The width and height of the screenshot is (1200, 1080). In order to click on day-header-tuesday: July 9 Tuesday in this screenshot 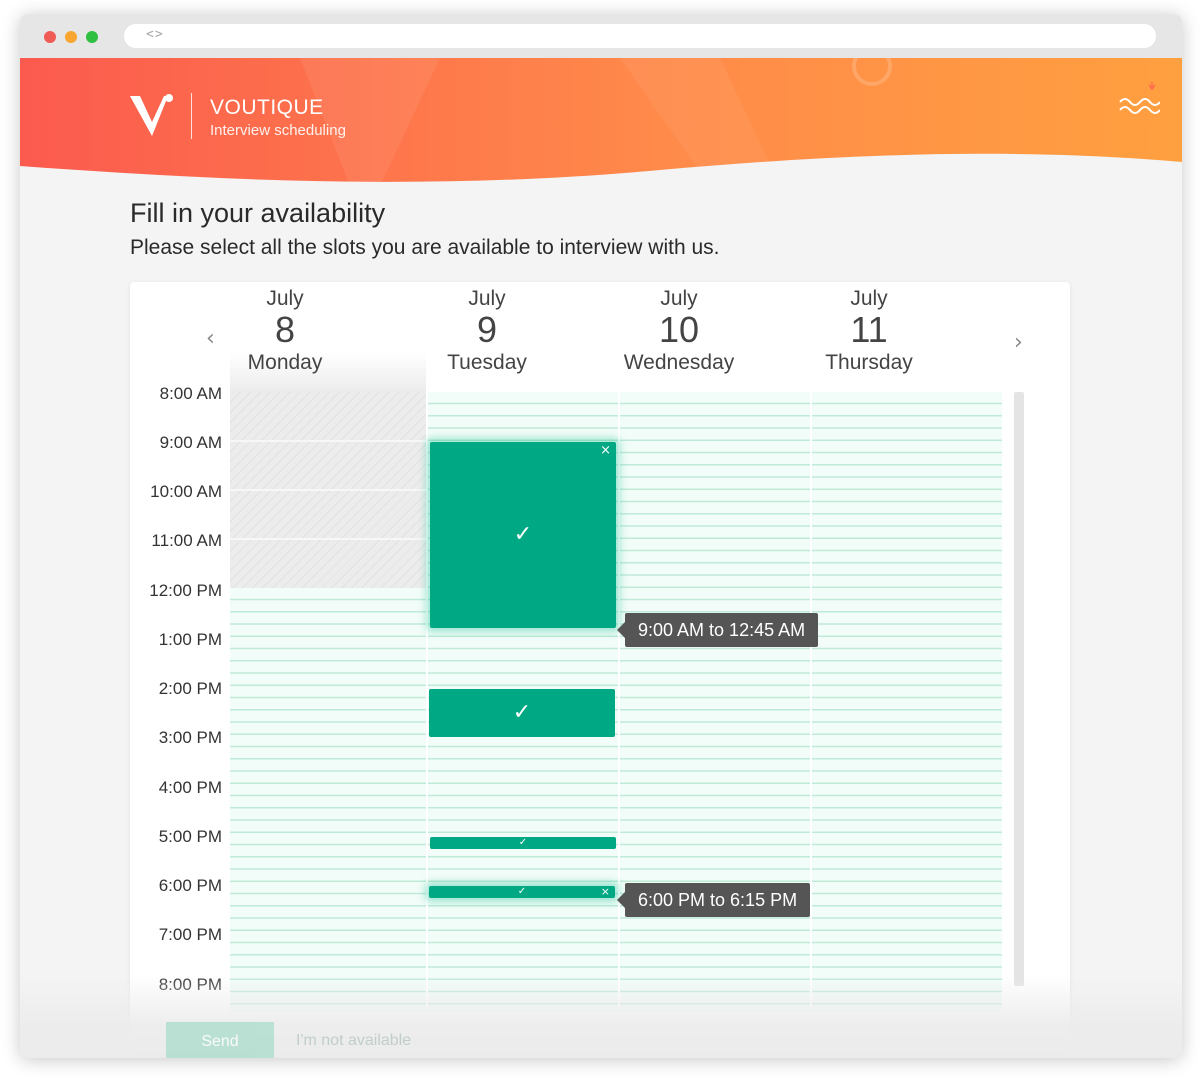, I will do `click(487, 332)`.